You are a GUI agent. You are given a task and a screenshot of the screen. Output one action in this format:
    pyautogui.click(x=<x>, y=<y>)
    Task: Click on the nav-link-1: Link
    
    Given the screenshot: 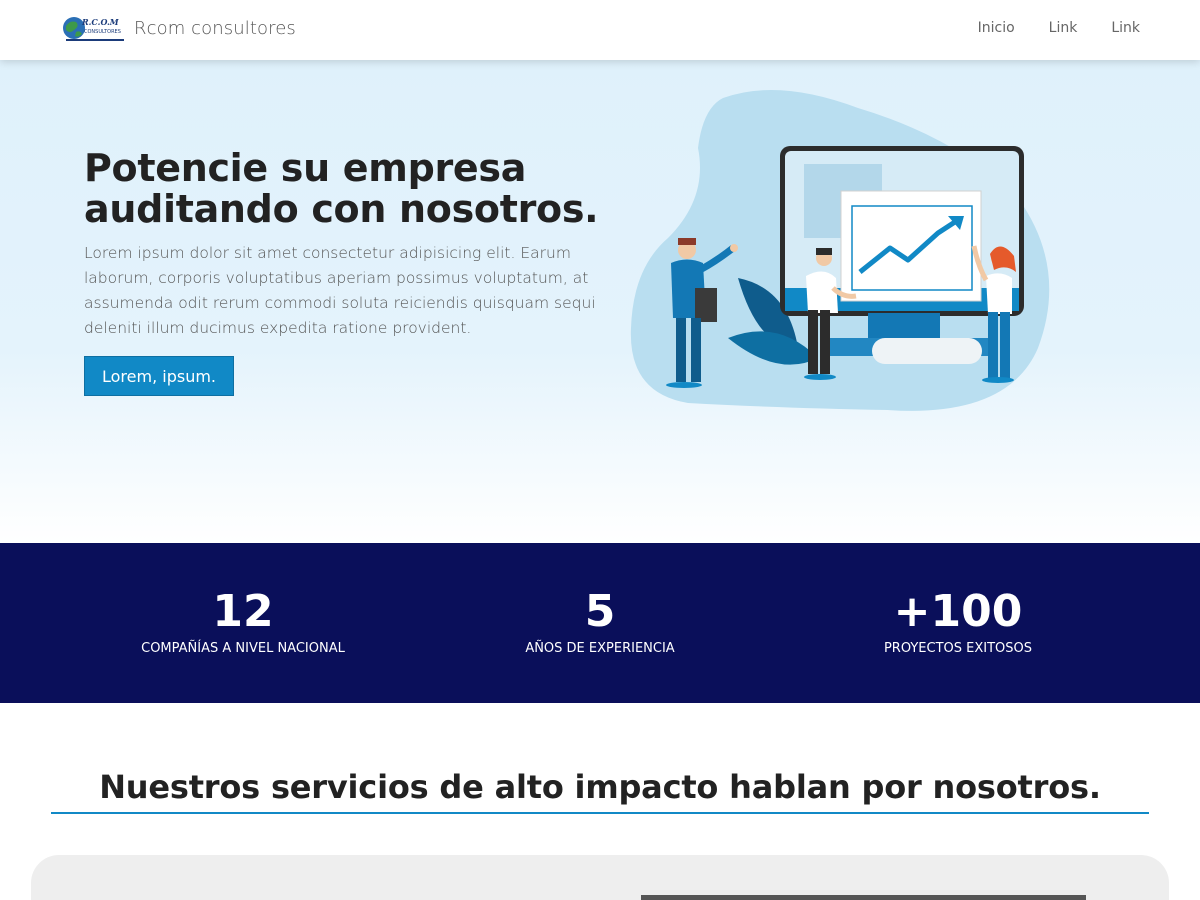 What is the action you would take?
    pyautogui.click(x=1063, y=28)
    